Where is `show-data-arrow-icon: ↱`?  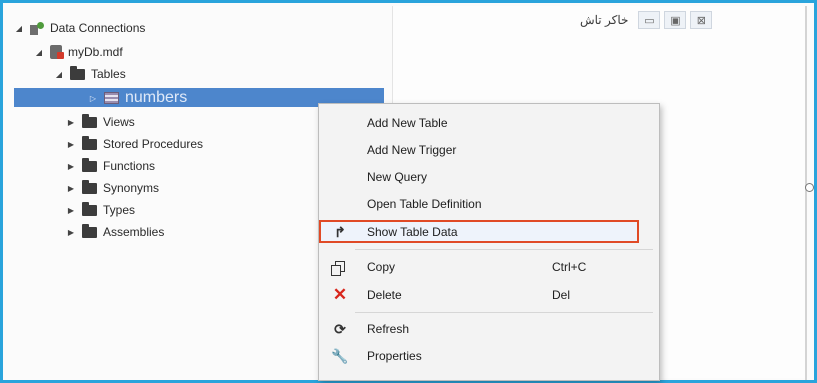 show-data-arrow-icon: ↱ is located at coordinates (340, 231).